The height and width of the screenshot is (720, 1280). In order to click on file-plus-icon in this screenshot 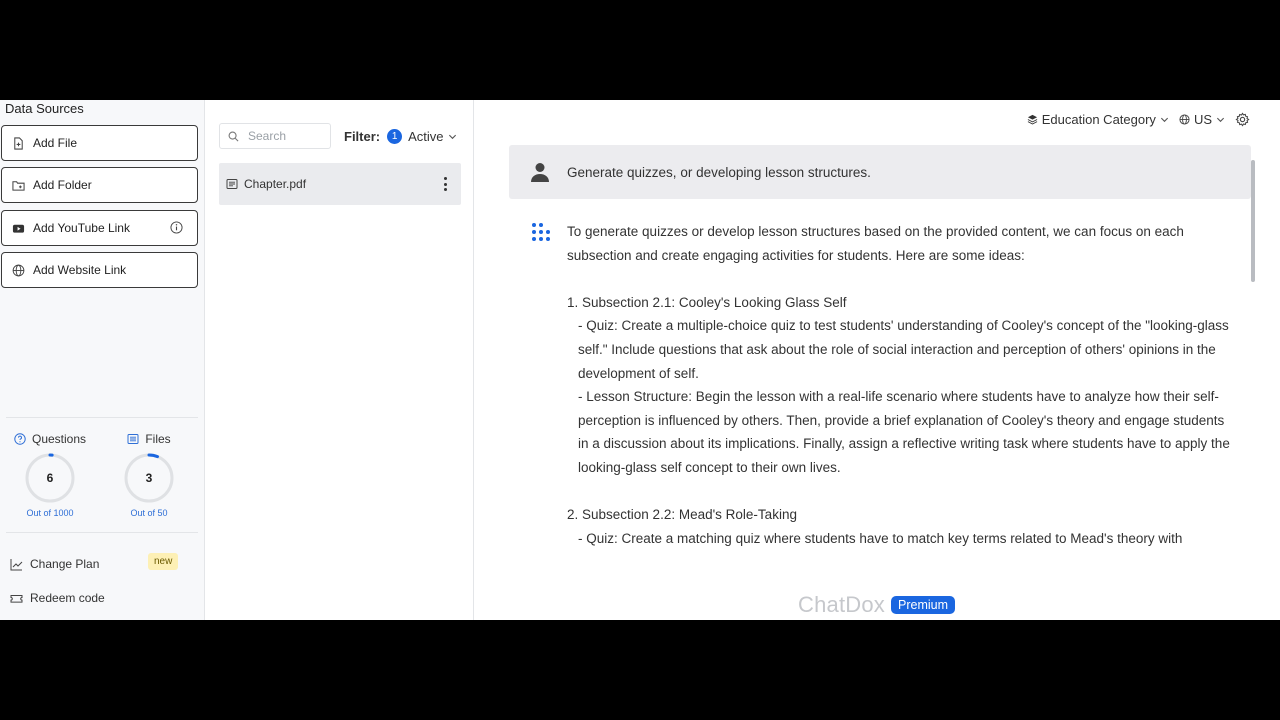, I will do `click(18, 143)`.